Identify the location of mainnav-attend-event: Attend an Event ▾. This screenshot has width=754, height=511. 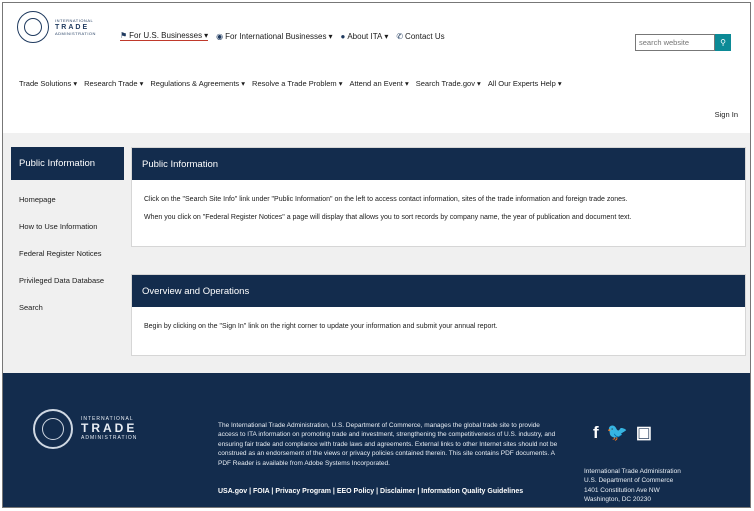
(379, 83).